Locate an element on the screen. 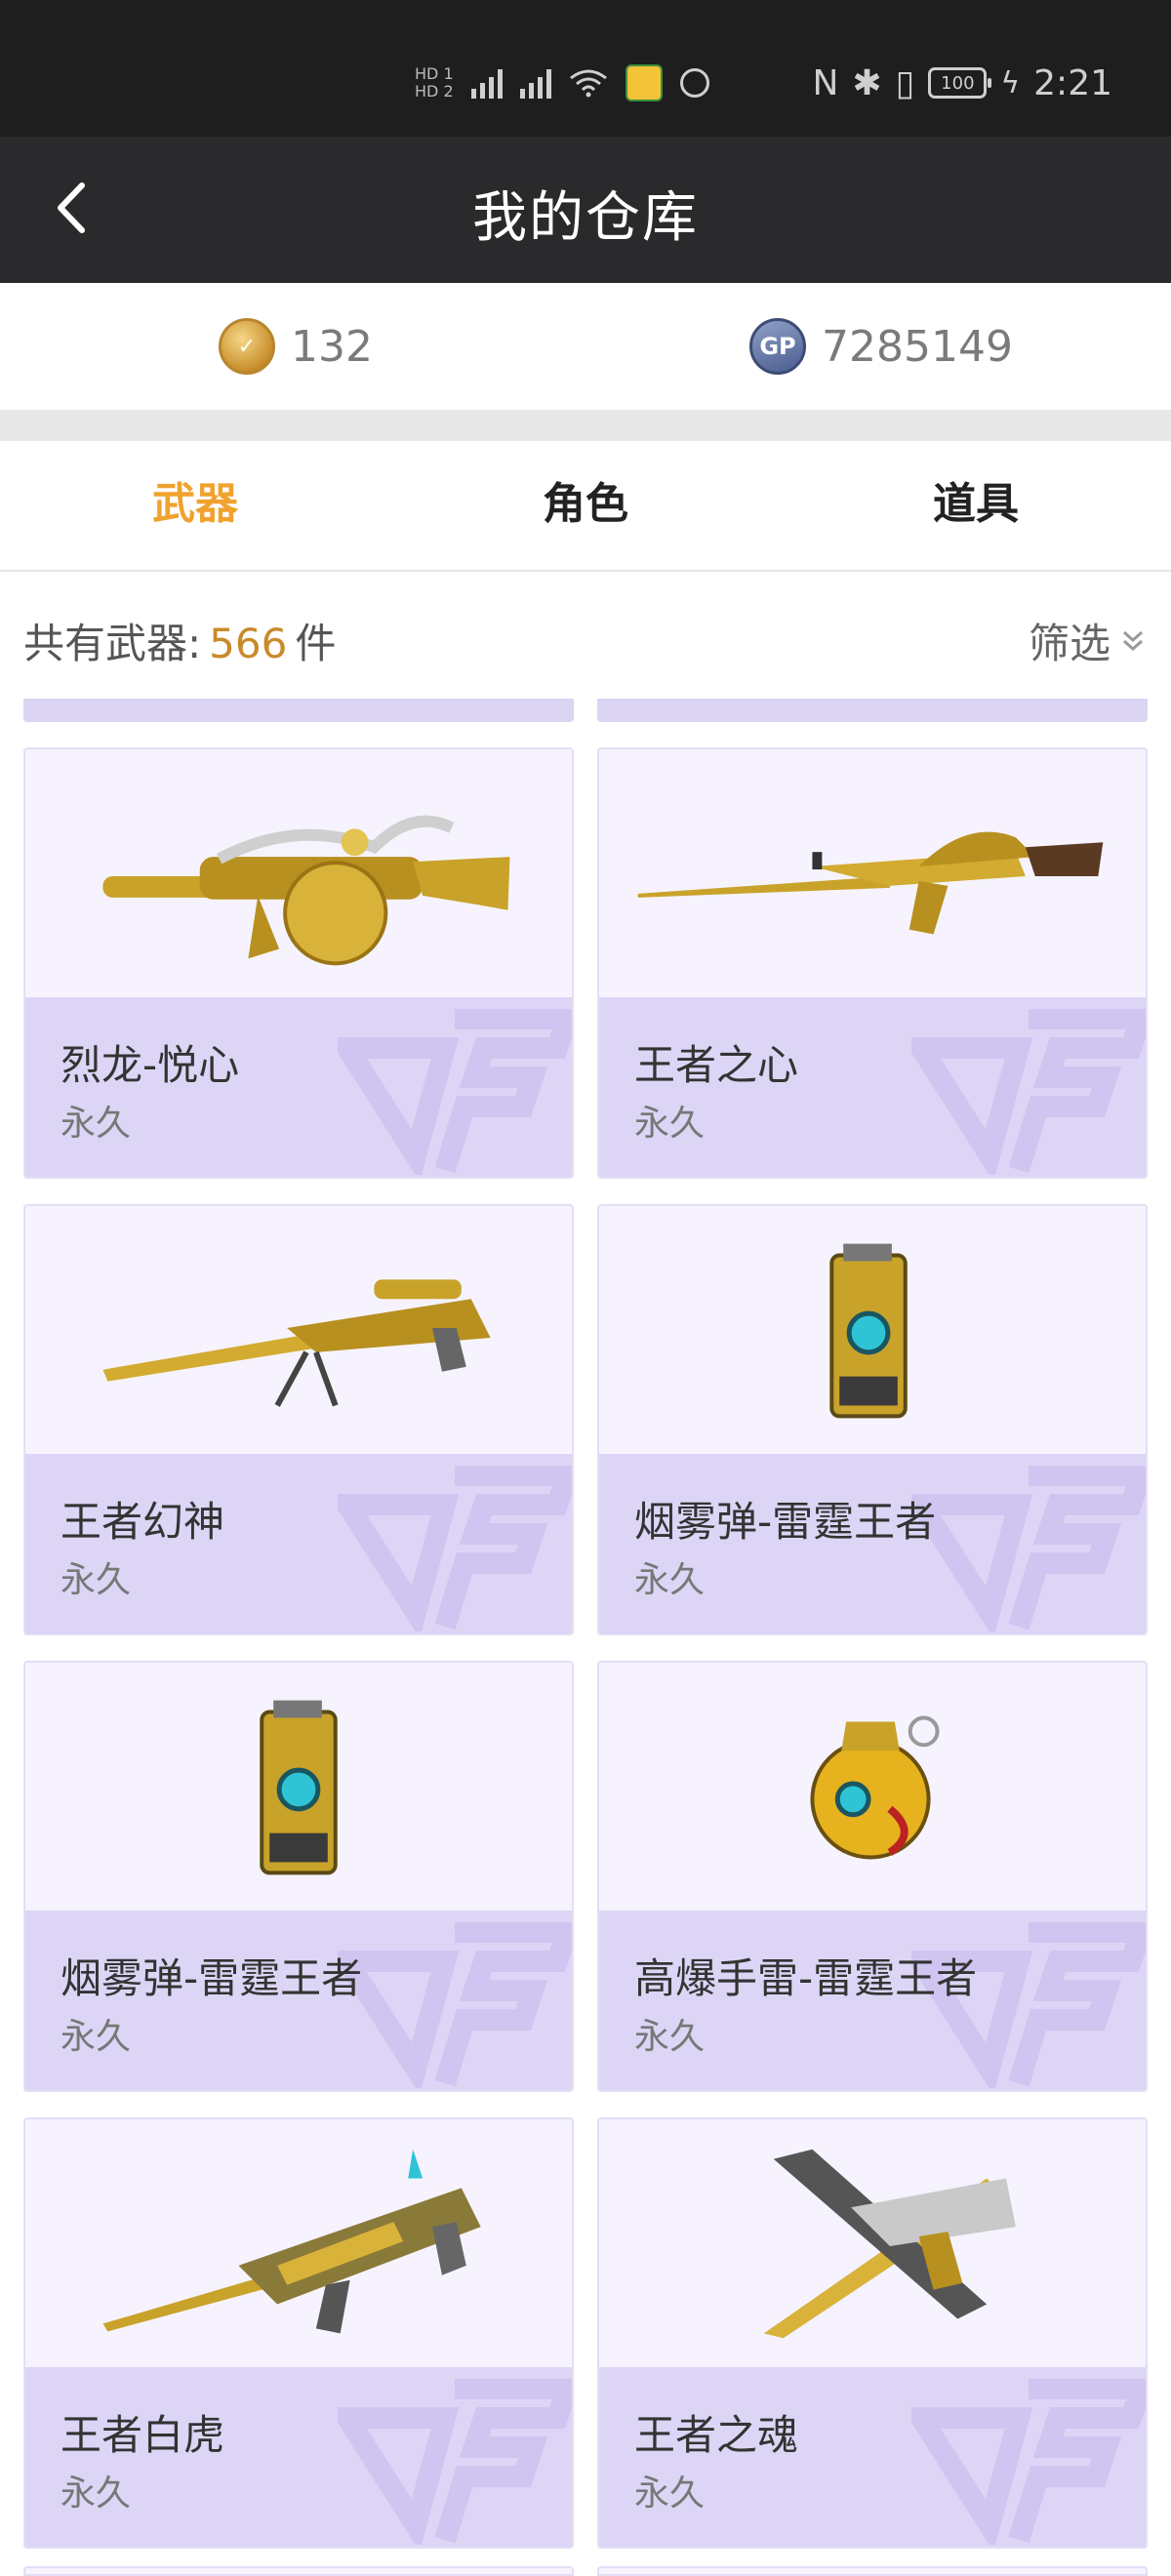 Image resolution: width=1171 pixels, height=2576 pixels. cf-points-value: 132 is located at coordinates (332, 346).